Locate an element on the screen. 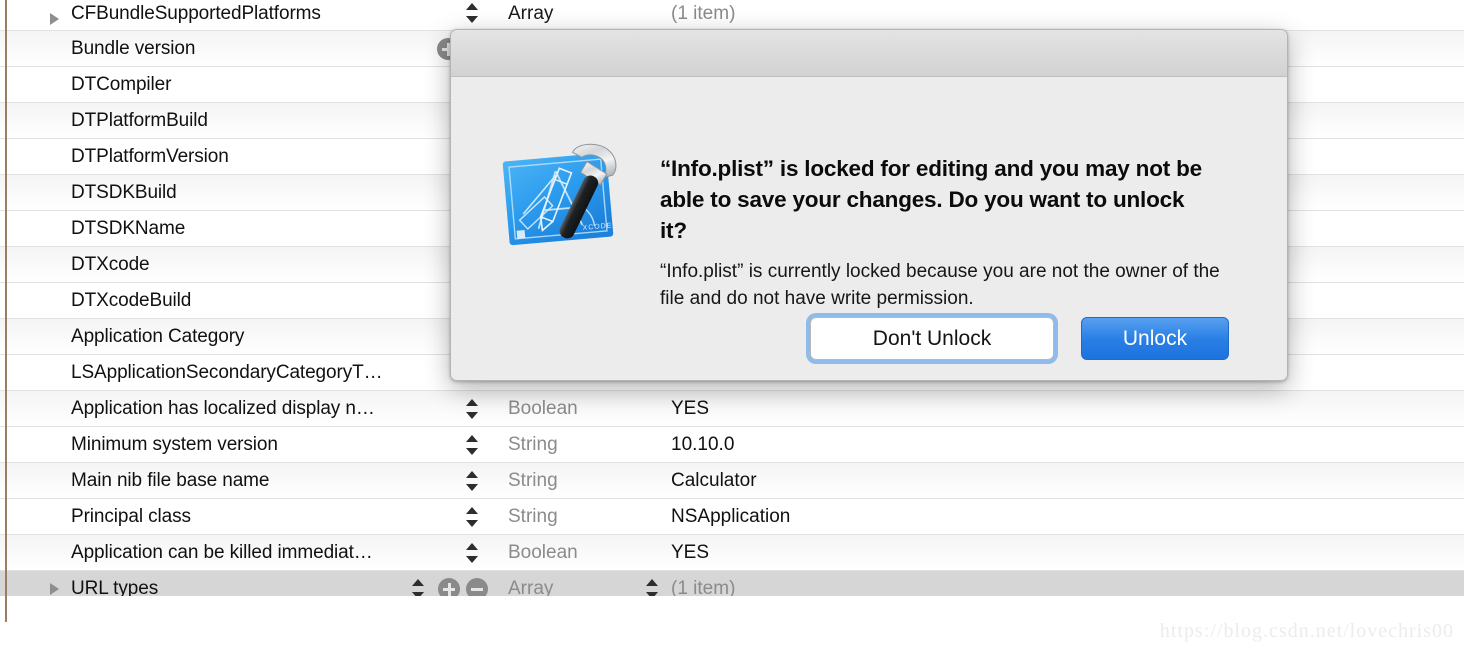 The width and height of the screenshot is (1464, 656). table-left-edge-rule is located at coordinates (6, 298).